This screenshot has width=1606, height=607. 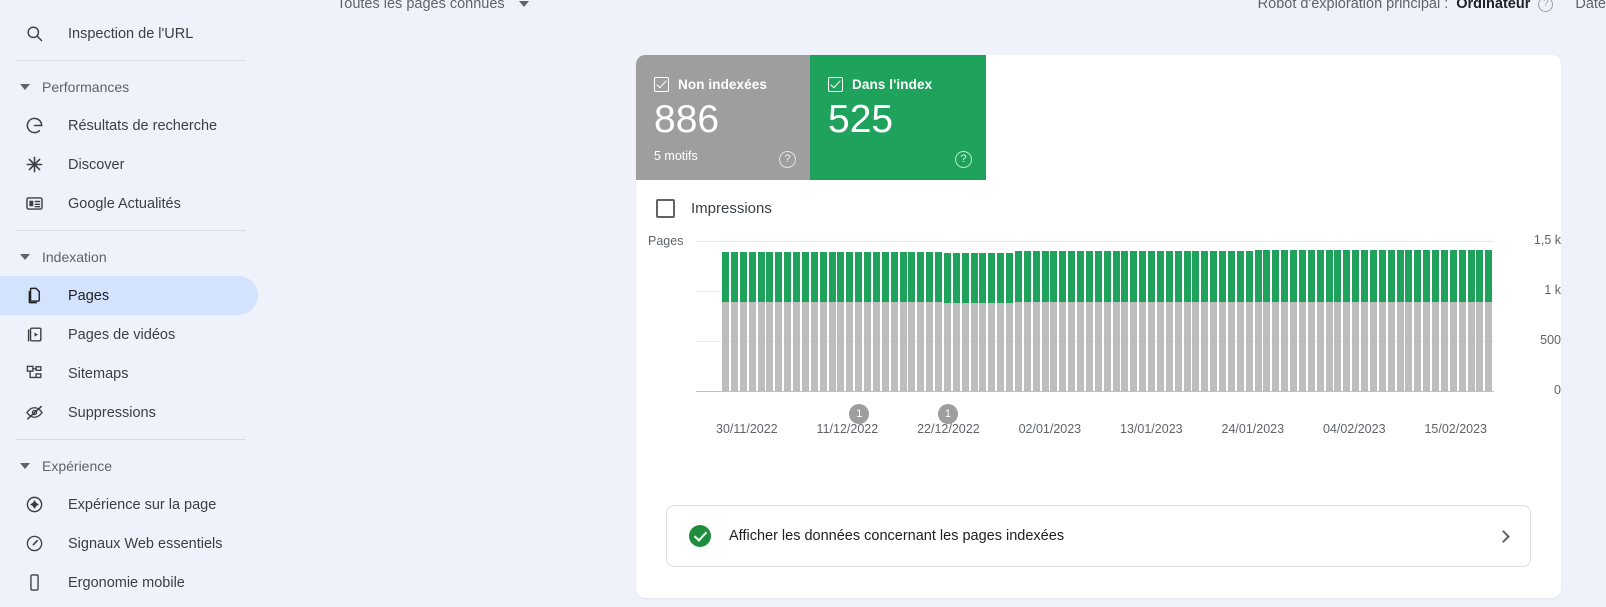 I want to click on sidebar-item-core-web-vitals: Signaux Web essentiels, so click(x=129, y=543).